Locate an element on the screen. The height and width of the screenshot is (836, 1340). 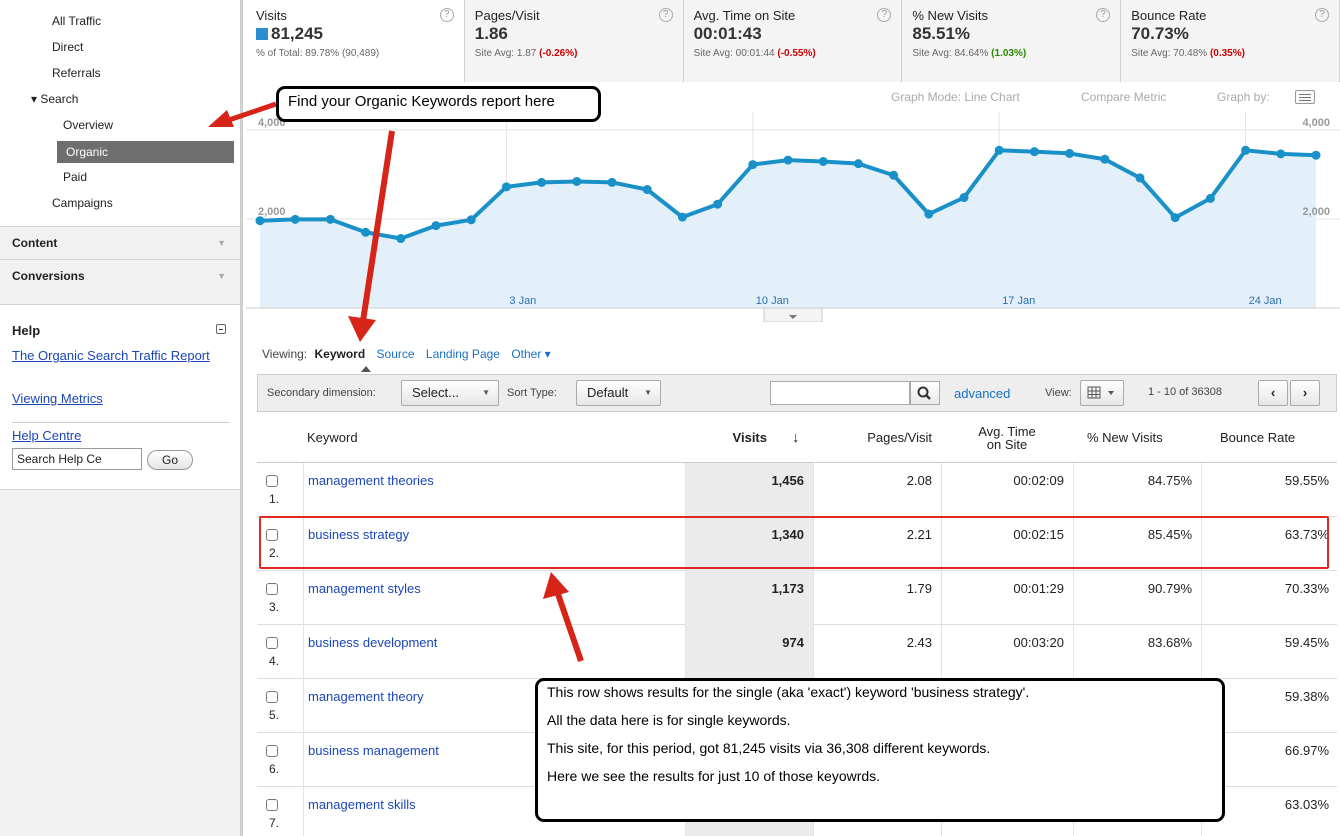
col-keyword: Keyword is located at coordinates (457, 437).